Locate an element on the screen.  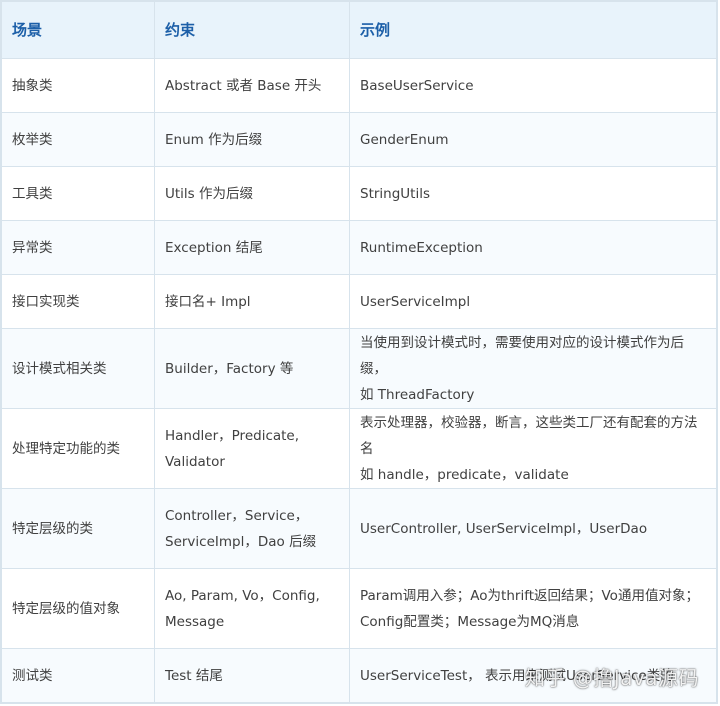
cell-scene: 接口实现类 is located at coordinates (78, 301).